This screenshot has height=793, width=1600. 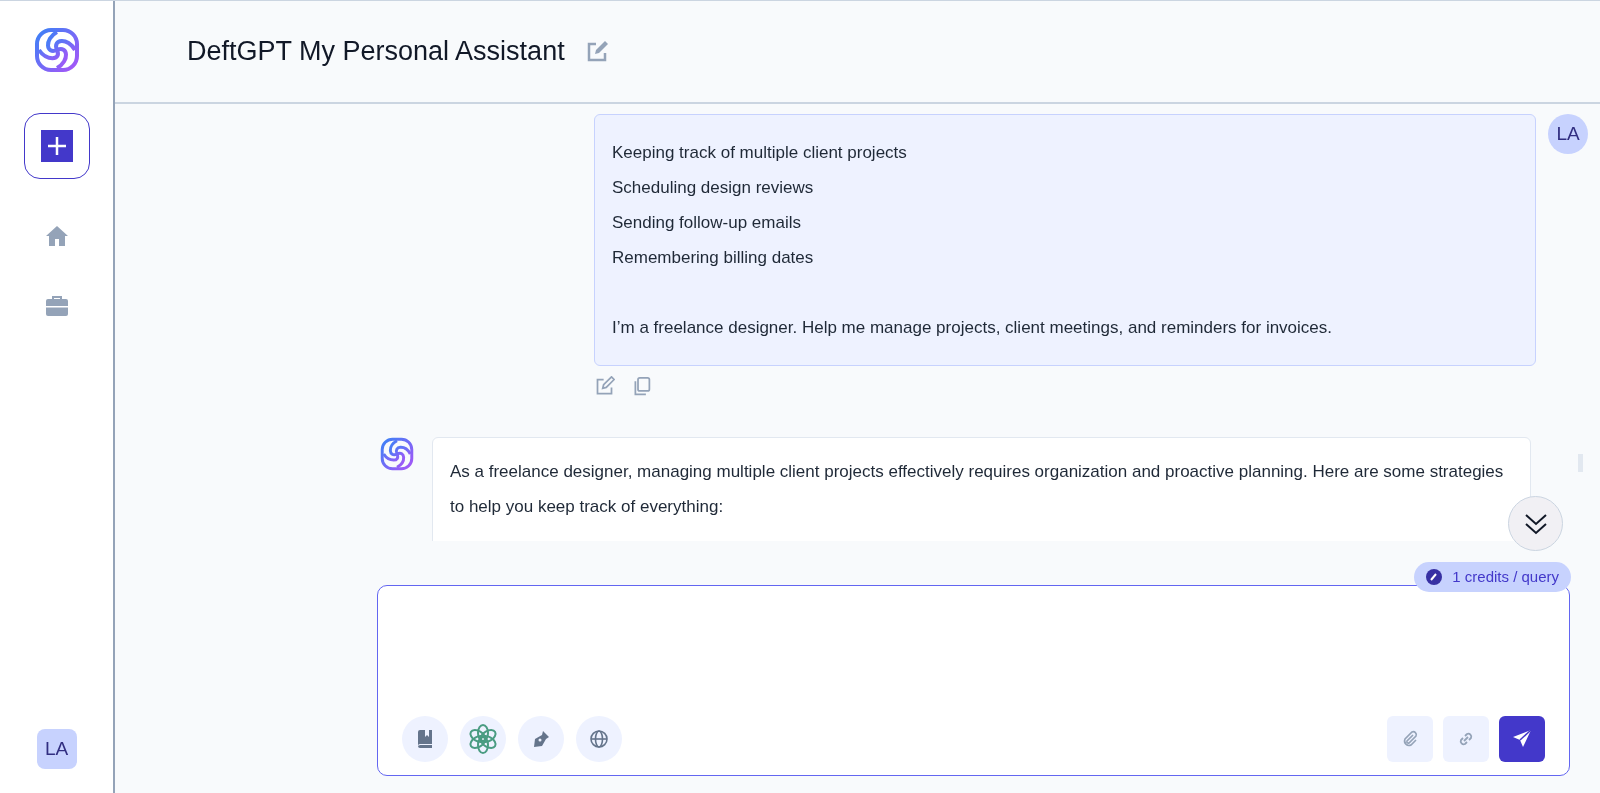 I want to click on chat-title: DeftGPT My Personal Assistant, so click(x=376, y=52).